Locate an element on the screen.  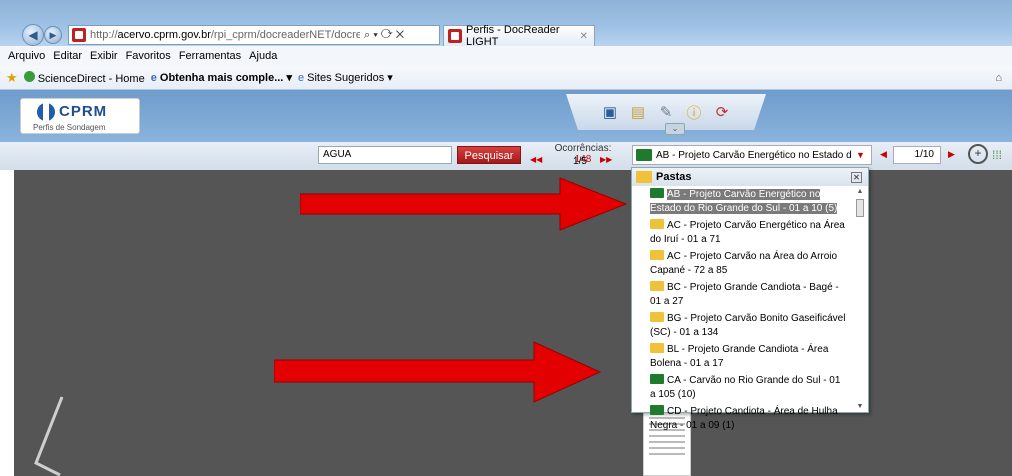
red-arrow-lower is located at coordinates (438, 372).